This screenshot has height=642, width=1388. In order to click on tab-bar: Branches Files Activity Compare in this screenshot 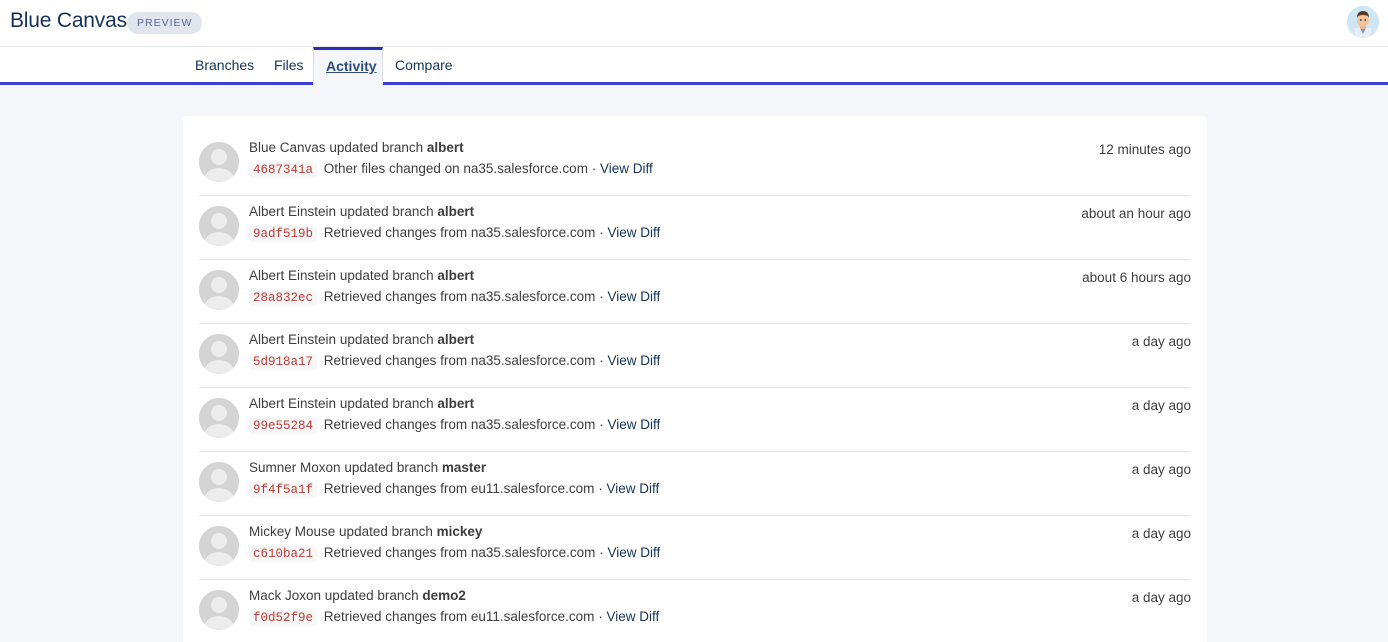, I will do `click(694, 66)`.